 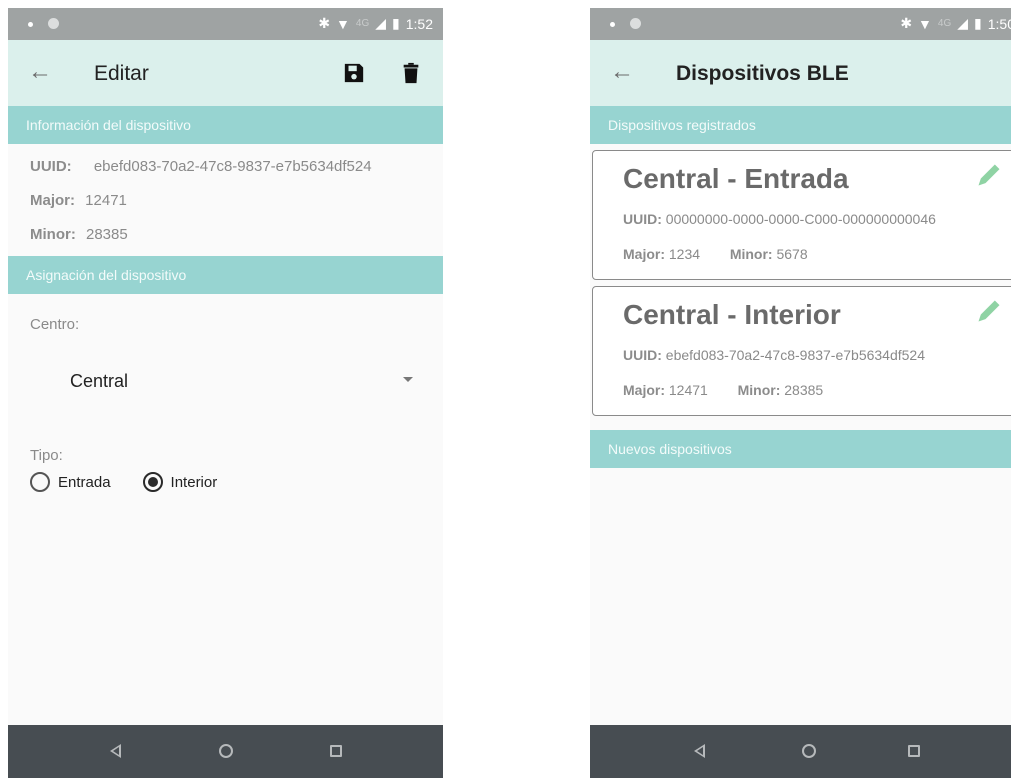 What do you see at coordinates (354, 73) in the screenshot?
I see `save-icon` at bounding box center [354, 73].